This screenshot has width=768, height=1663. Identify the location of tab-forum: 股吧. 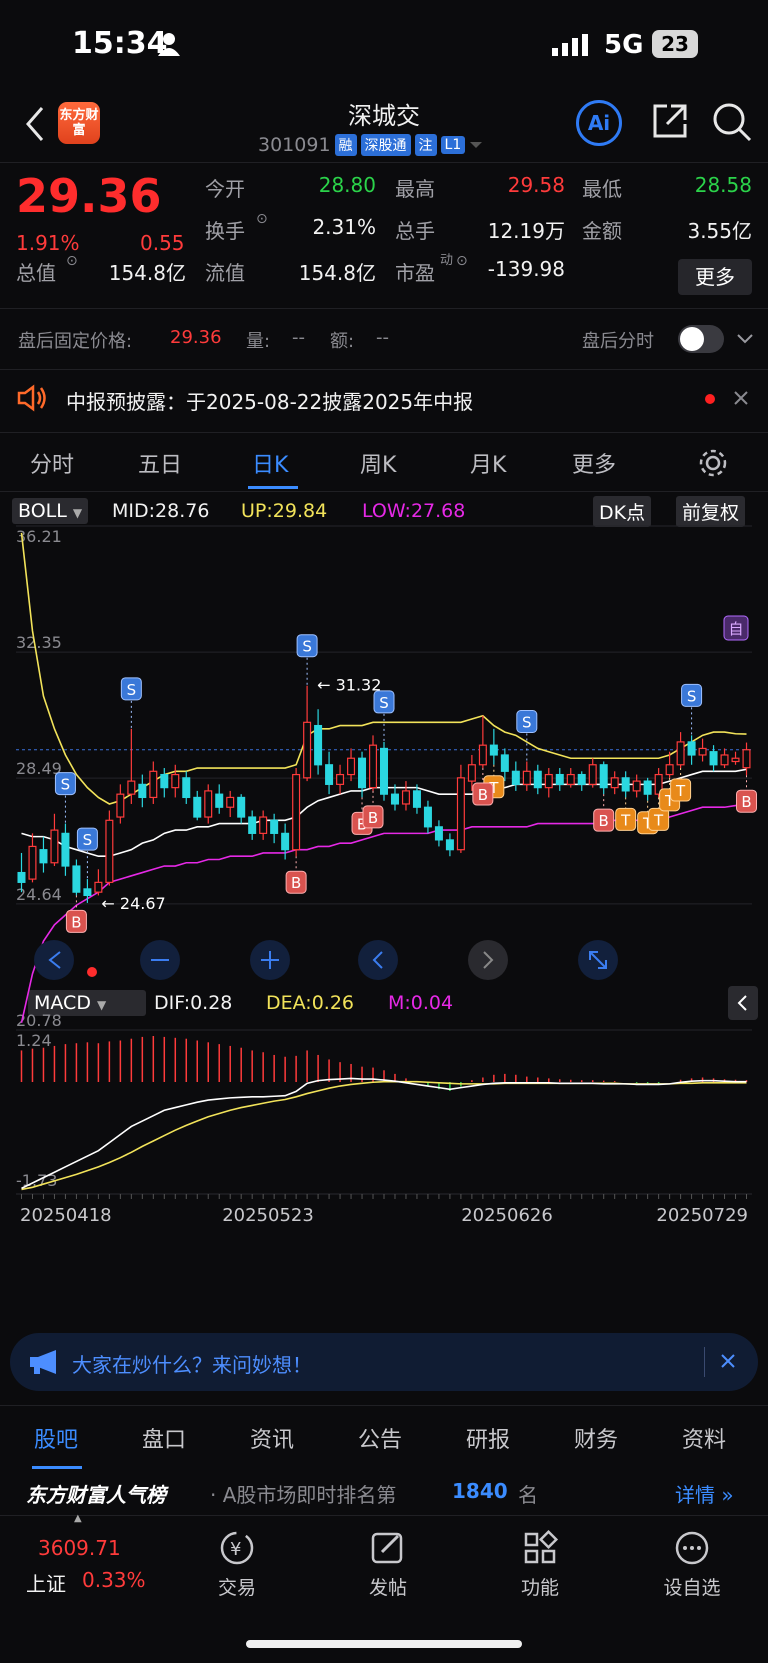
(56, 1438).